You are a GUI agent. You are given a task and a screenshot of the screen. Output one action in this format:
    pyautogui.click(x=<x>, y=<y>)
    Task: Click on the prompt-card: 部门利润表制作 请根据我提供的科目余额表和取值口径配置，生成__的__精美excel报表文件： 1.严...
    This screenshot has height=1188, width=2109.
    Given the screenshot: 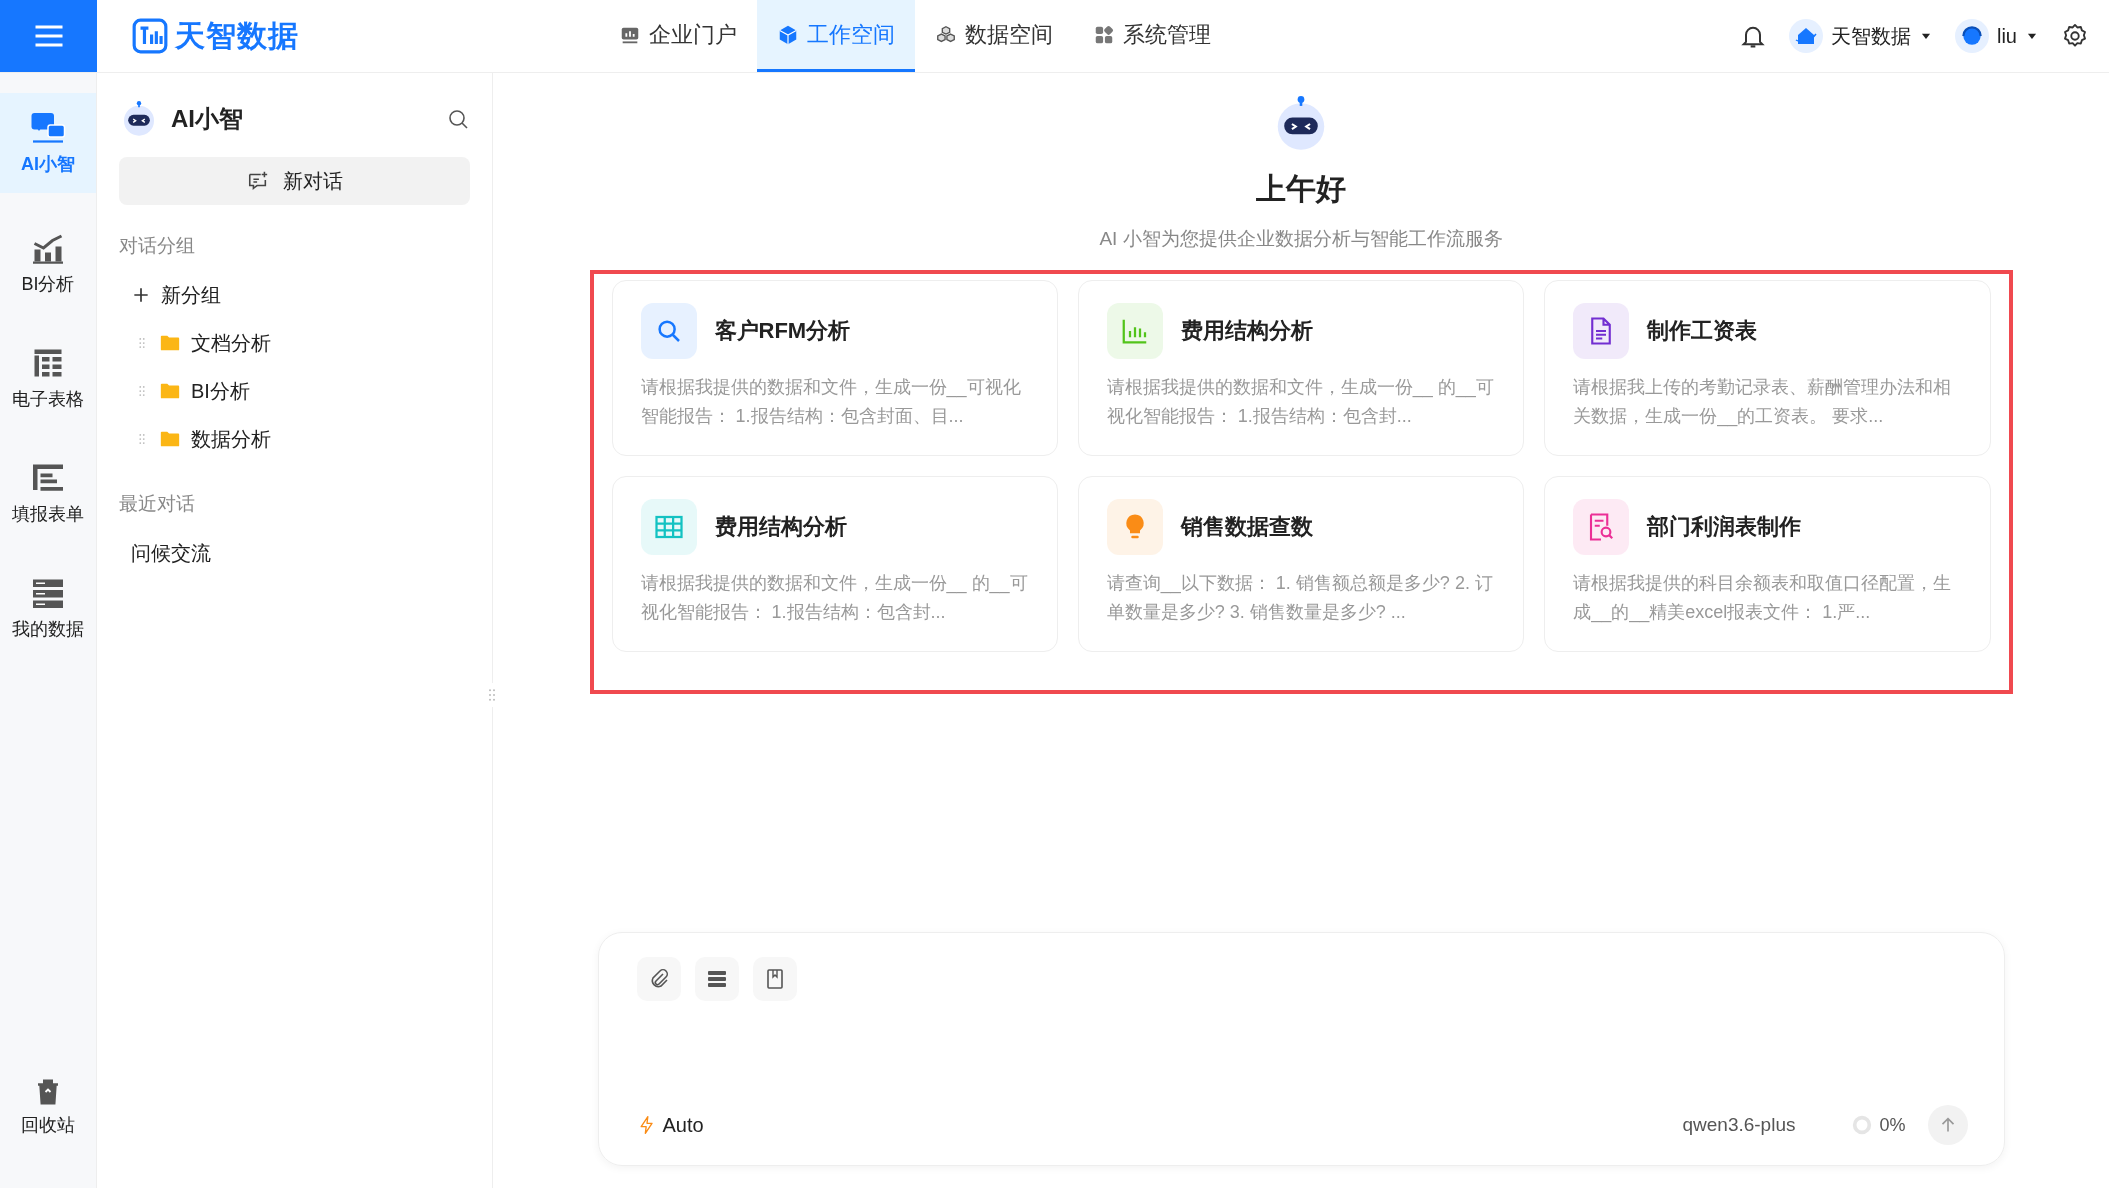 What is the action you would take?
    pyautogui.click(x=1767, y=564)
    